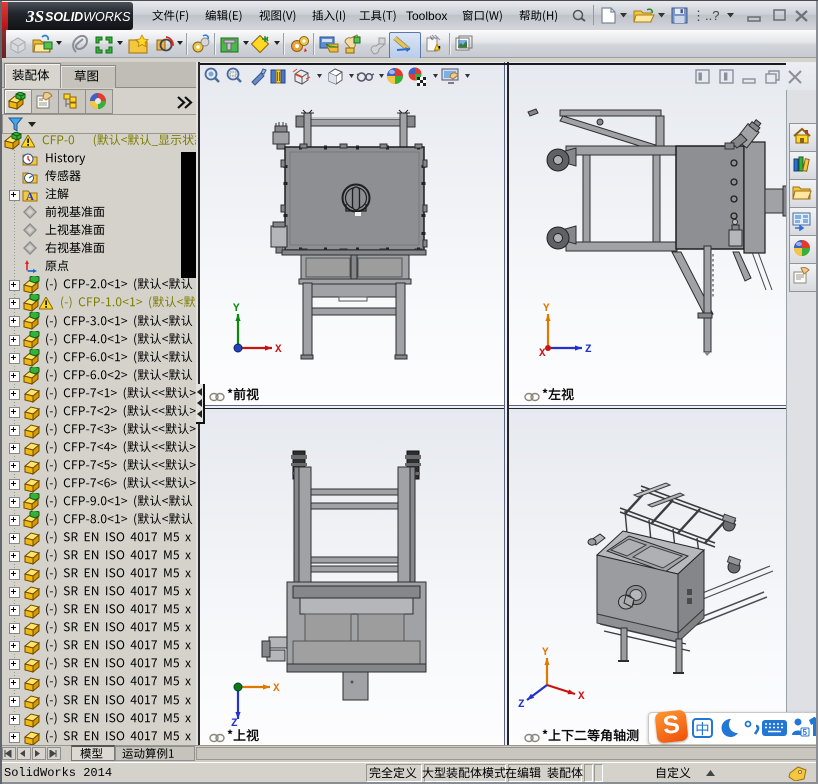  What do you see at coordinates (30, 197) in the screenshot?
I see `svg-text: A` at bounding box center [30, 197].